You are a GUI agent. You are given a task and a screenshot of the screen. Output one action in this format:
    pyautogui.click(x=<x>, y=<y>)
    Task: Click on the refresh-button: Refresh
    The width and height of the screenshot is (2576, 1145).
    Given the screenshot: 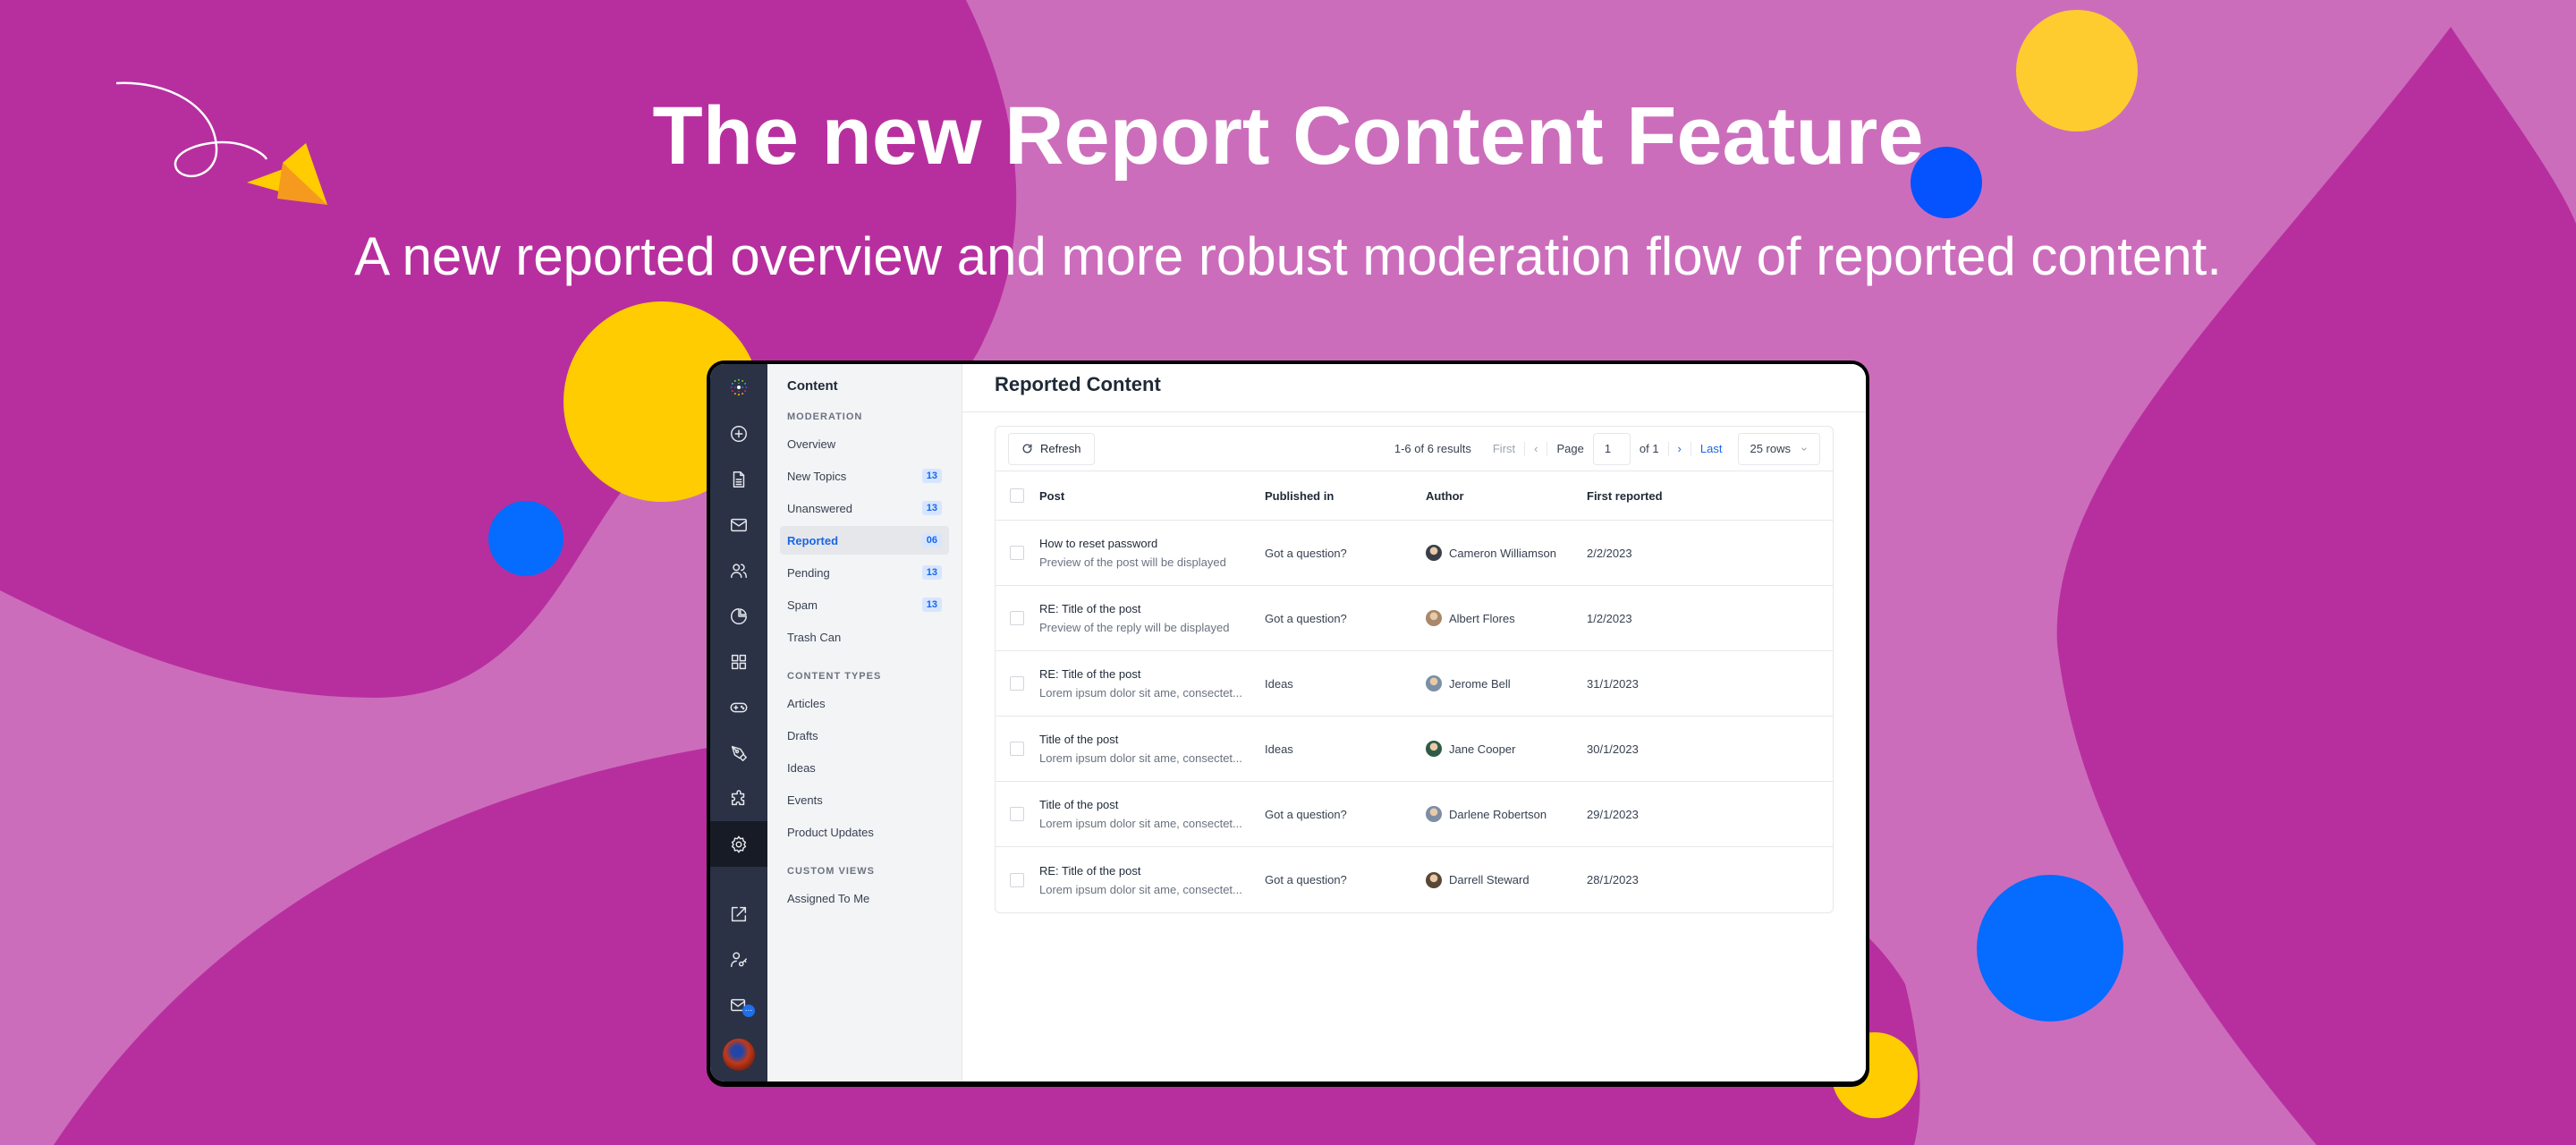 What is the action you would take?
    pyautogui.click(x=1051, y=448)
    